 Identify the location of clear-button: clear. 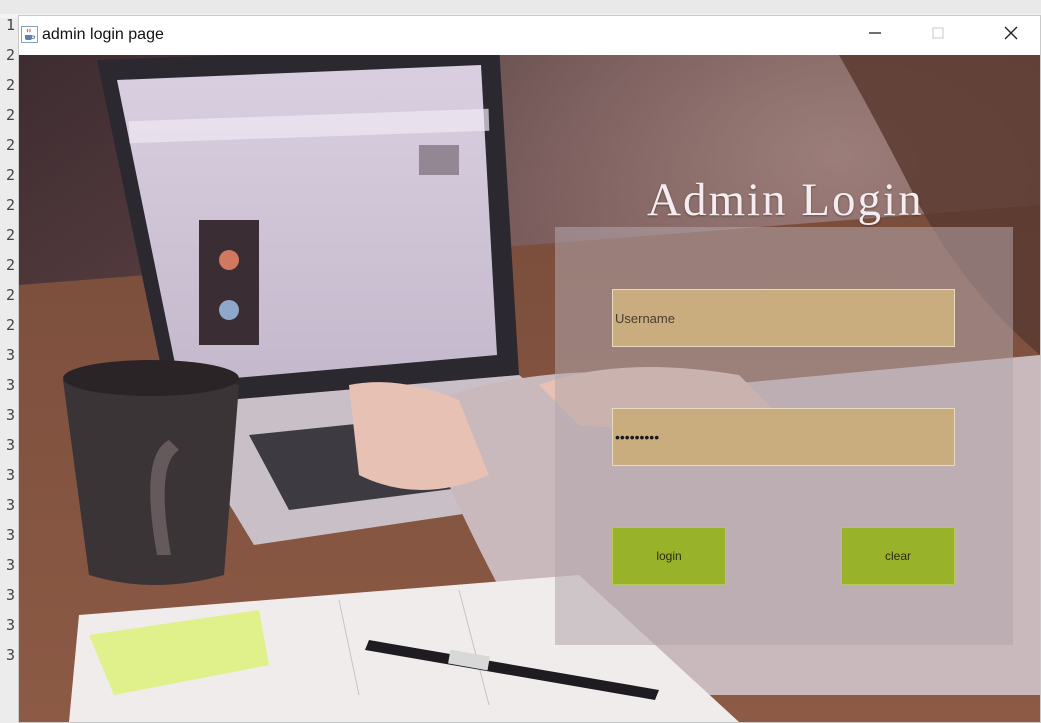
(898, 556).